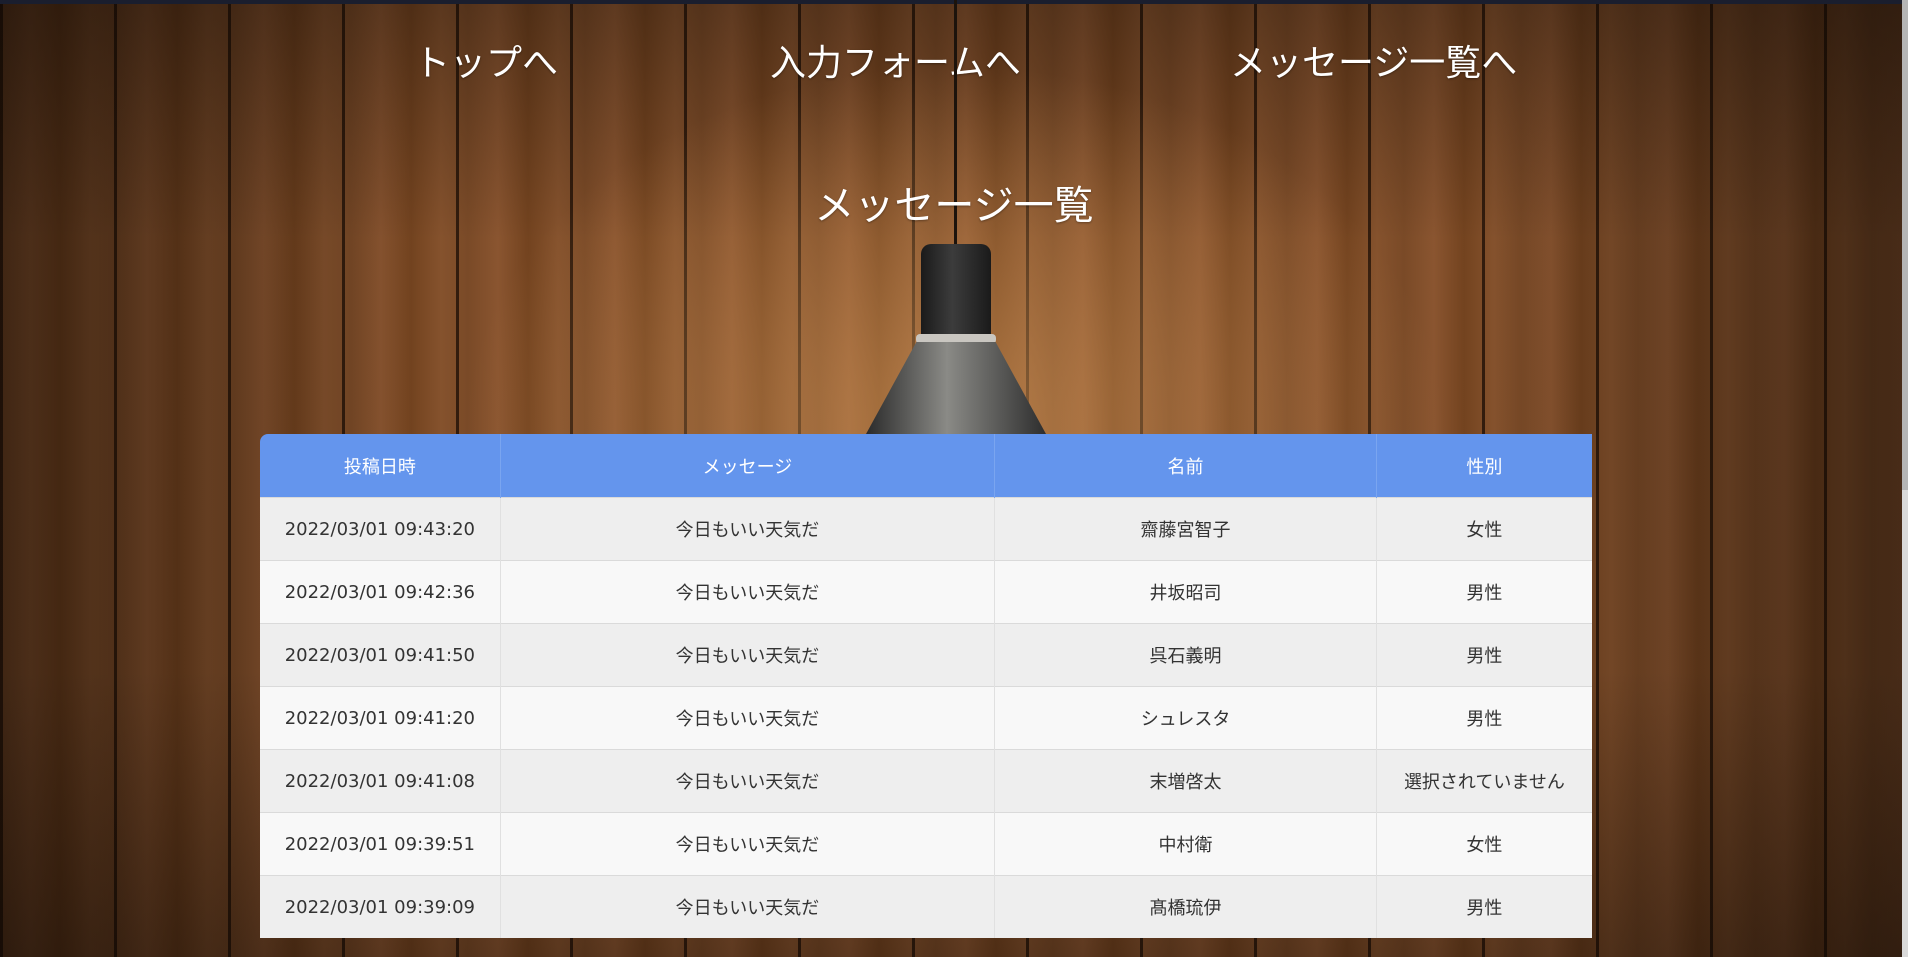 The height and width of the screenshot is (957, 1908). What do you see at coordinates (1484, 781) in the screenshot?
I see `cell-gender: 選択されていません` at bounding box center [1484, 781].